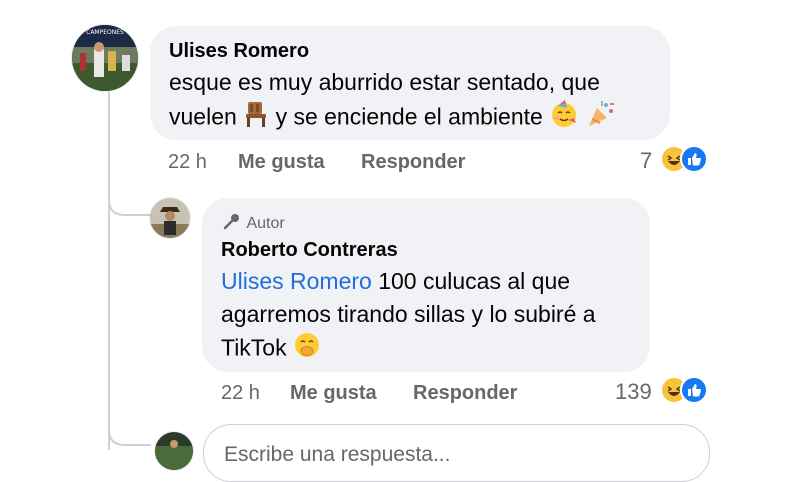  What do you see at coordinates (129, 198) in the screenshot?
I see `thread-line-curve-reply` at bounding box center [129, 198].